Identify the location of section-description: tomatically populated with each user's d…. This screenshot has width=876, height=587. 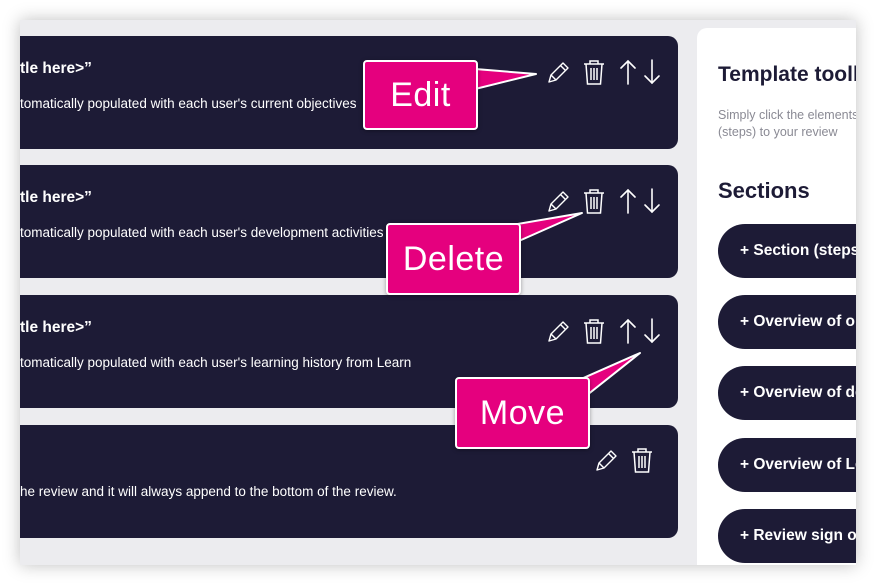
(202, 232).